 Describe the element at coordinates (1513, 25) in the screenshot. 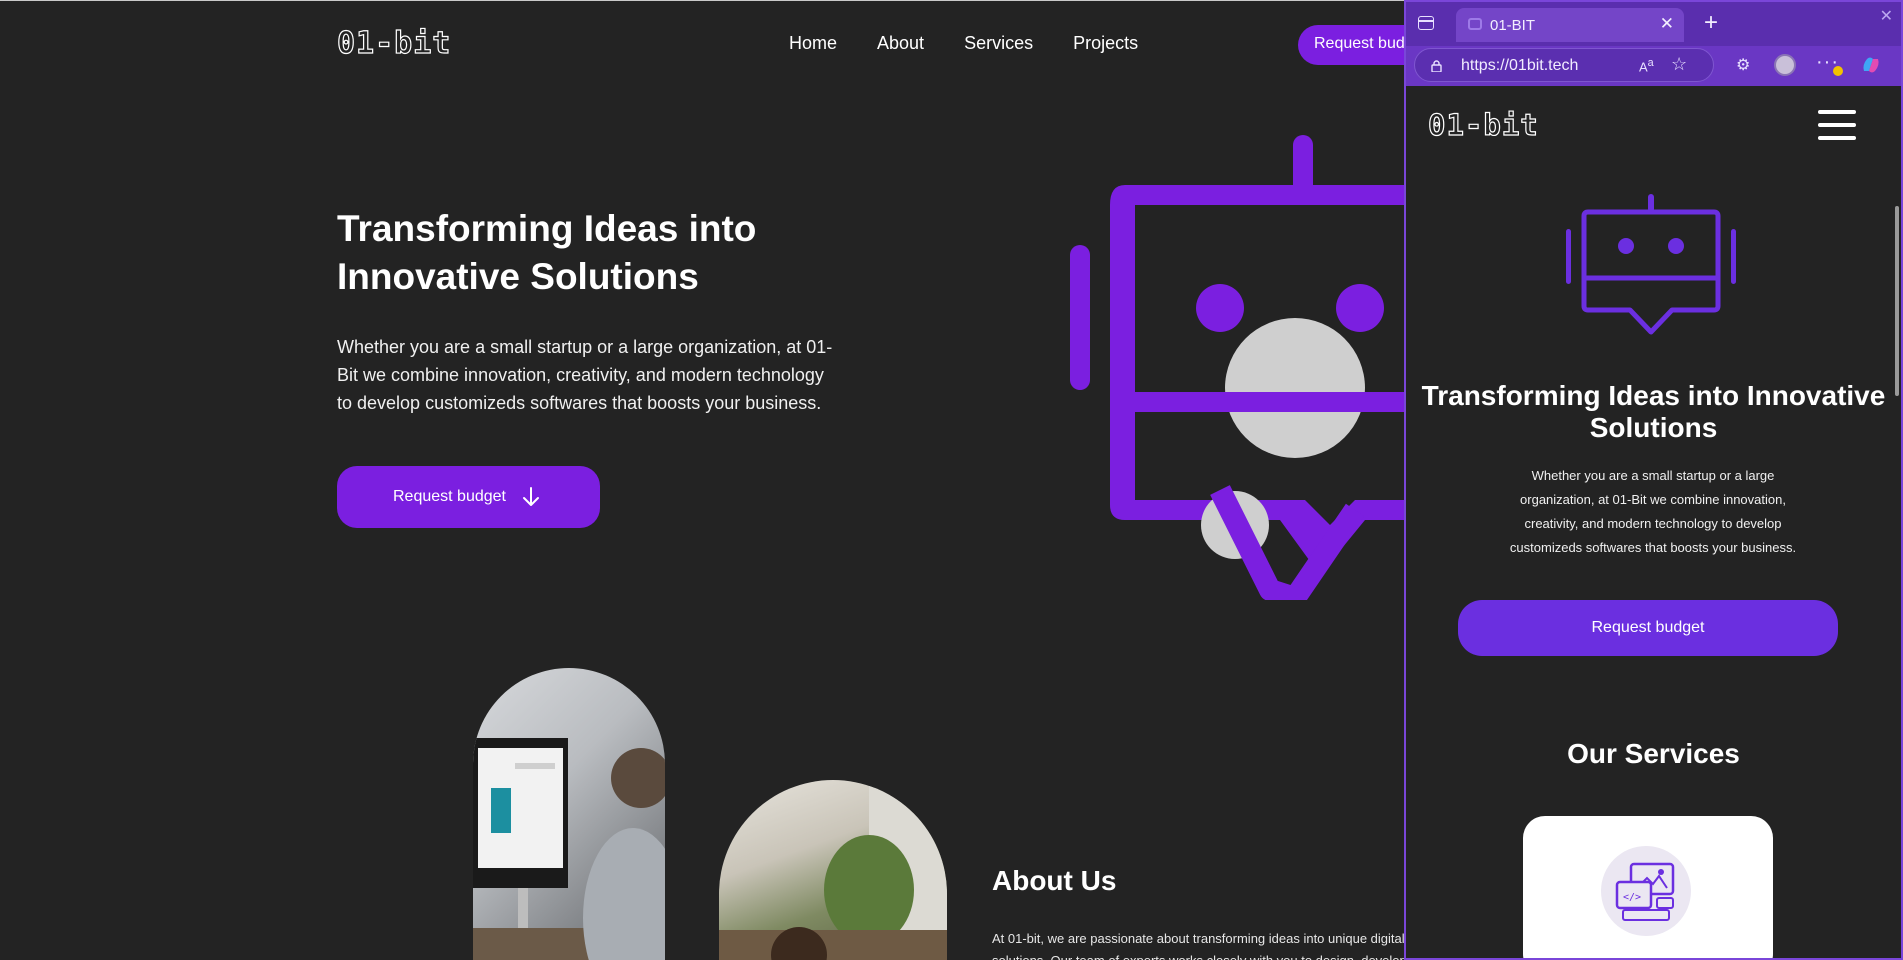

I see `tab-title: 01-BIT` at that location.